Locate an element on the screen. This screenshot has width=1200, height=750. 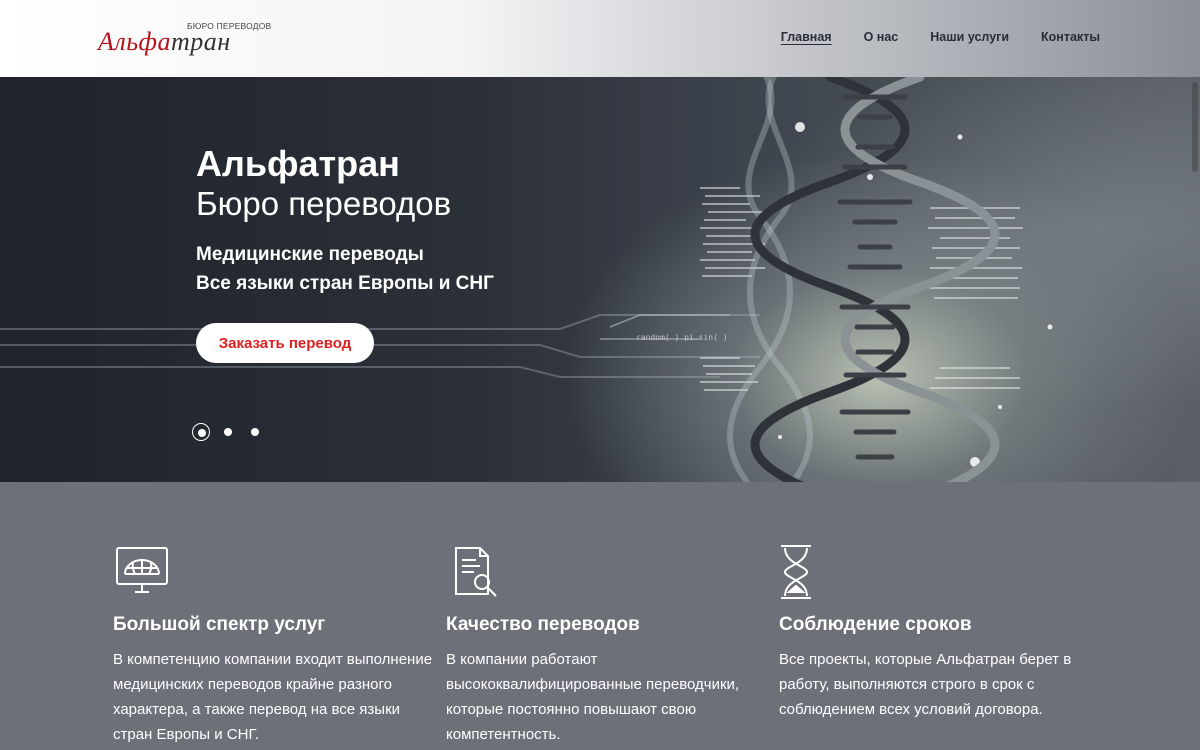
monitor-globe-icon is located at coordinates (142, 570).